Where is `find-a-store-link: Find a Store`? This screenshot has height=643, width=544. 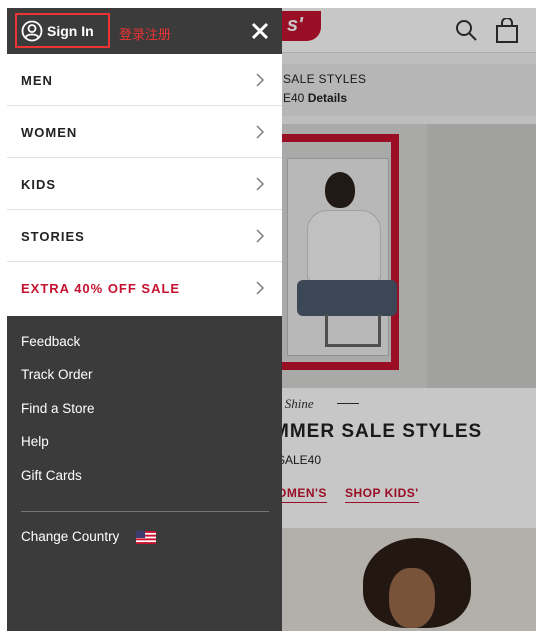
find-a-store-link: Find a Store is located at coordinates (58, 408).